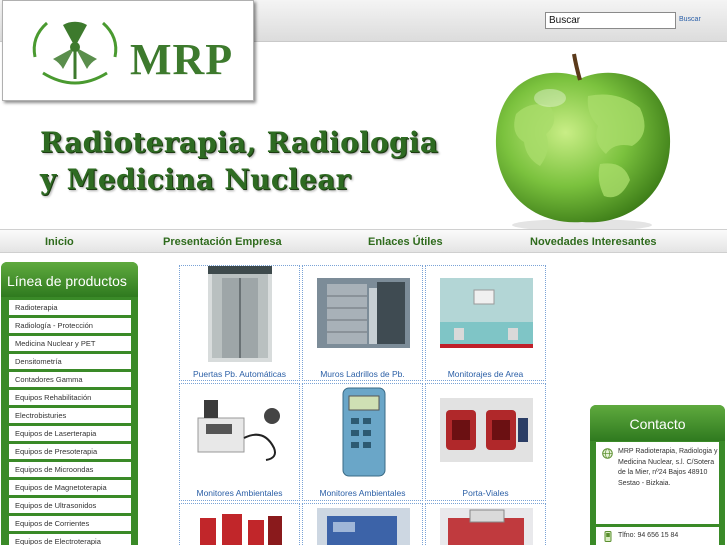 The width and height of the screenshot is (727, 545). Describe the element at coordinates (486, 313) in the screenshot. I see `area-monitor-photo-icon` at that location.